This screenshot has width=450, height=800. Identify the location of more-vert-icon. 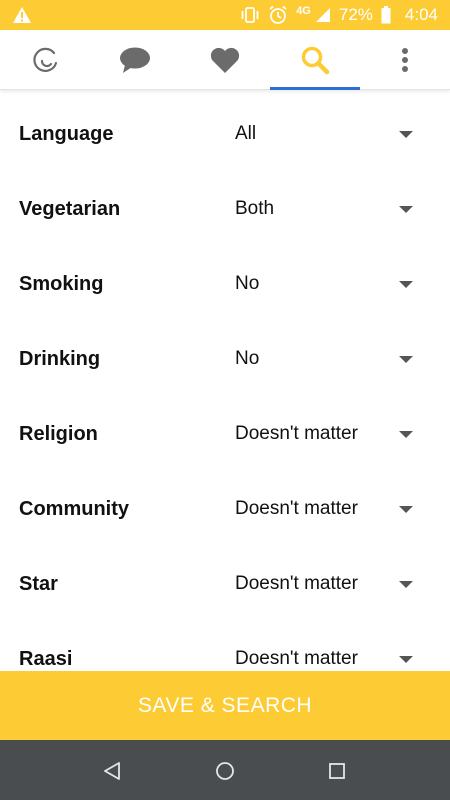
(405, 60).